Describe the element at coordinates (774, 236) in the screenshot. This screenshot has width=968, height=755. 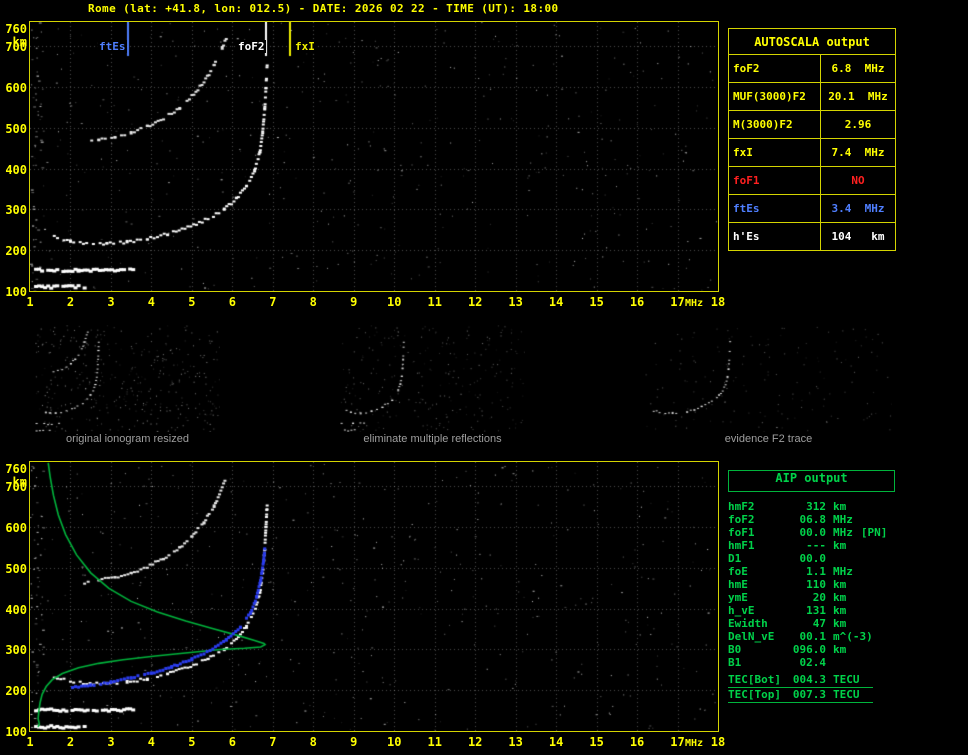
I see `autoscala-row-label: h'Es` at that location.